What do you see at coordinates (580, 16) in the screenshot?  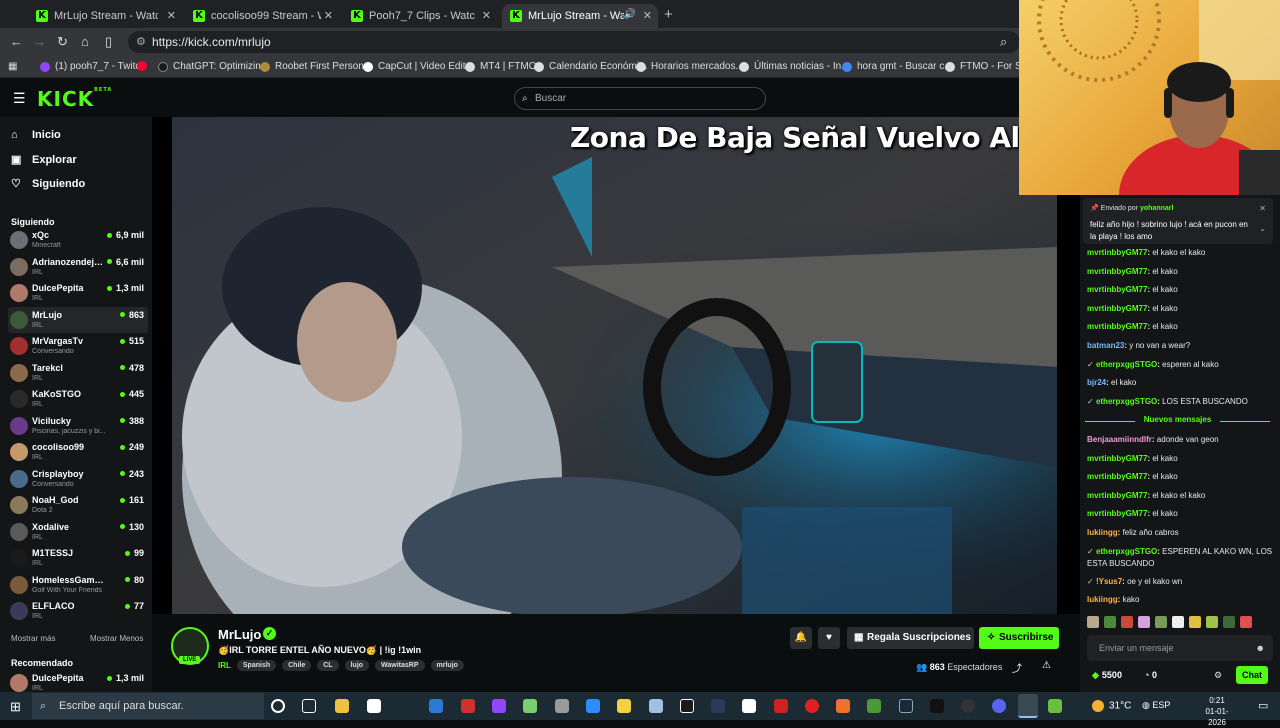 I see `browser-tab-active: K MrLujo Stream - Watch Live on Kick 🔊 ✕` at bounding box center [580, 16].